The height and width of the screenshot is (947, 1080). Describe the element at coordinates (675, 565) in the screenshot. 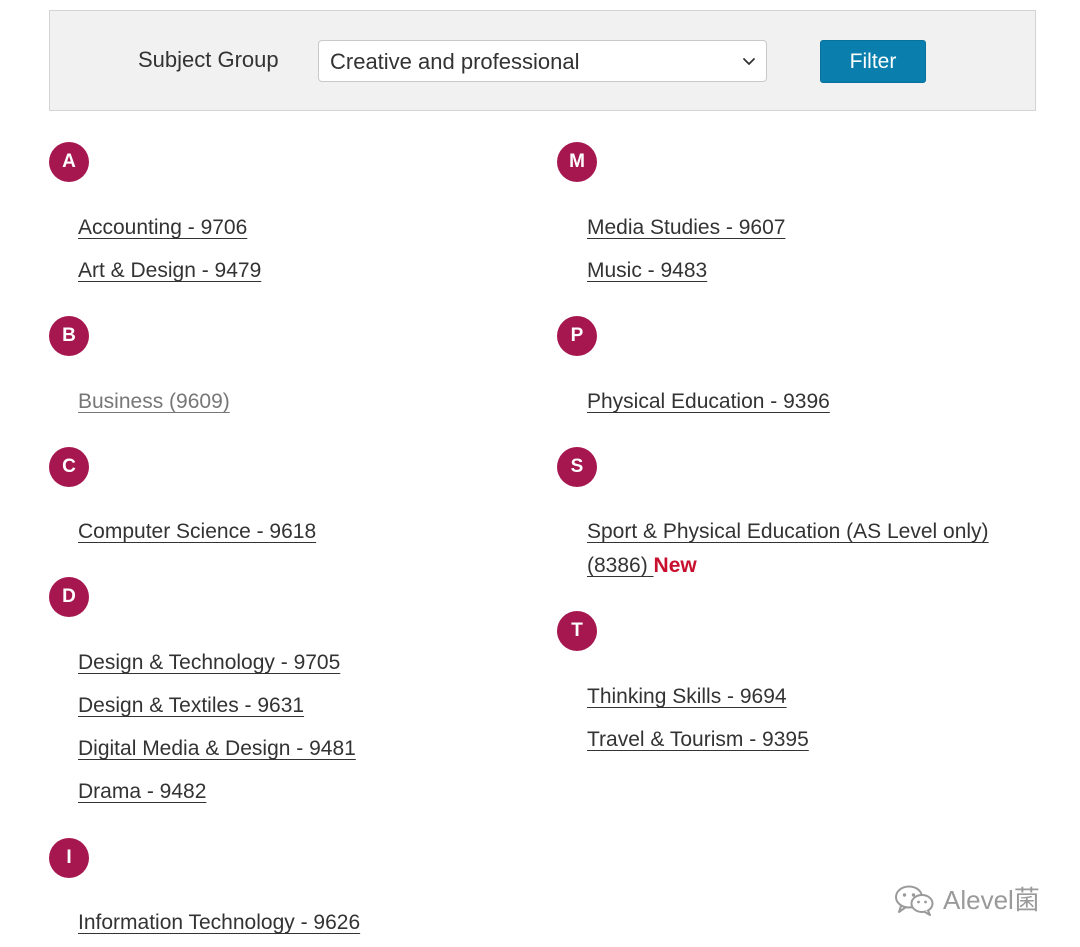

I see `new-badge: New` at that location.